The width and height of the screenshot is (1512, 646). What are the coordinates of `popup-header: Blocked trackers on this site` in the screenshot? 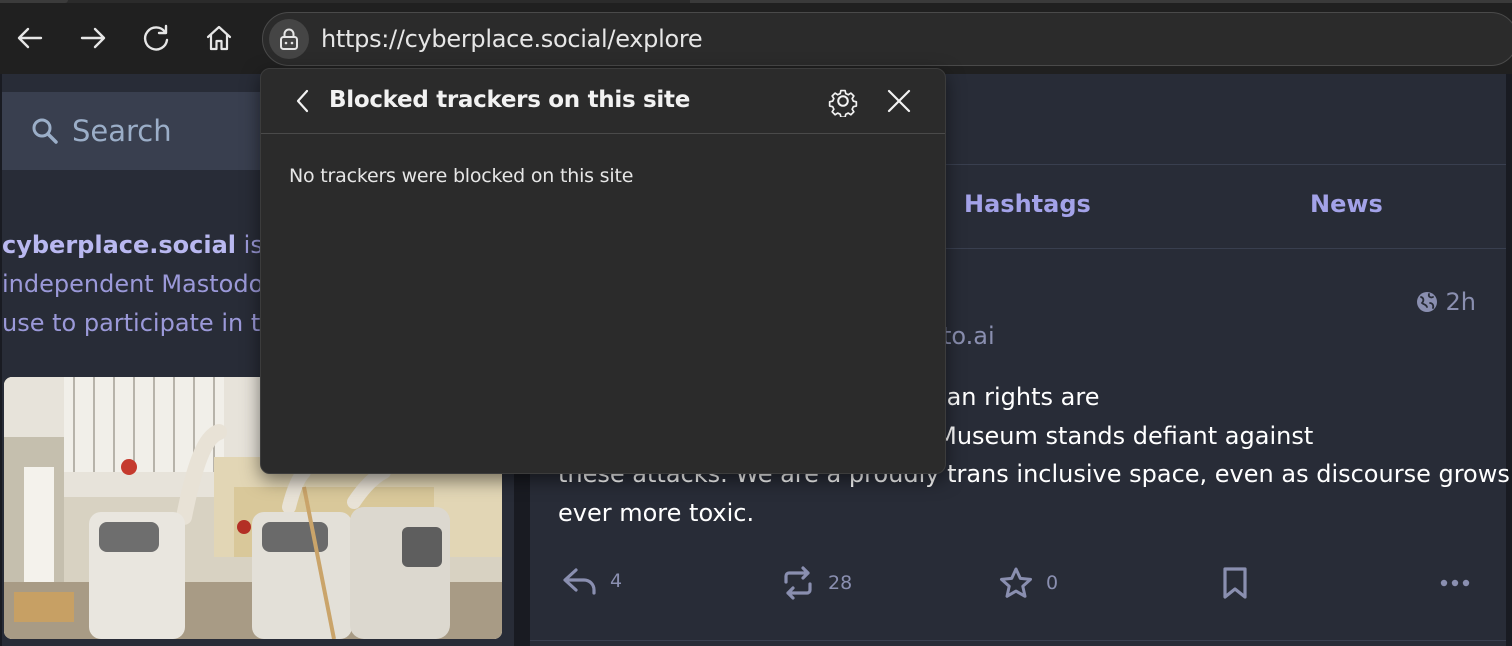 It's located at (603, 101).